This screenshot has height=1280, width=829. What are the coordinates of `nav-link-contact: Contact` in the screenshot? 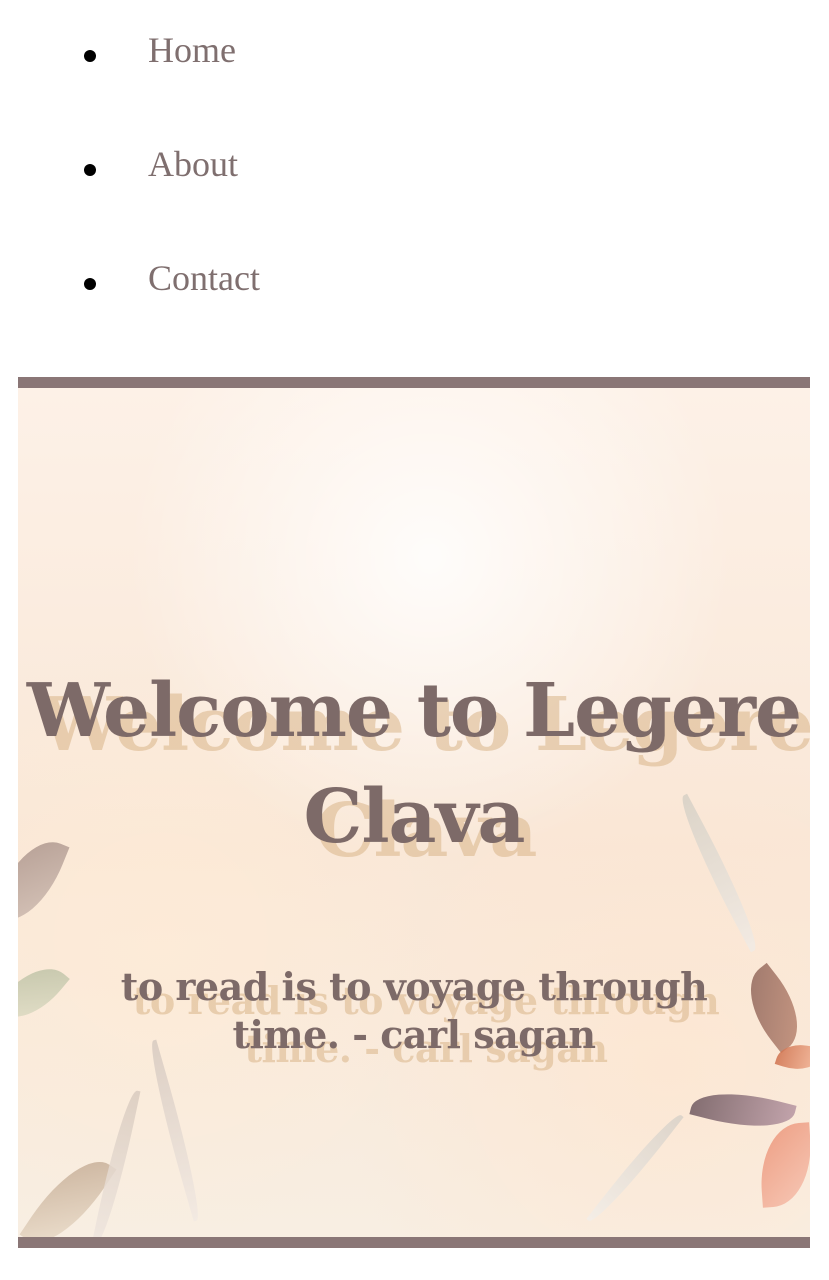 It's located at (204, 278).